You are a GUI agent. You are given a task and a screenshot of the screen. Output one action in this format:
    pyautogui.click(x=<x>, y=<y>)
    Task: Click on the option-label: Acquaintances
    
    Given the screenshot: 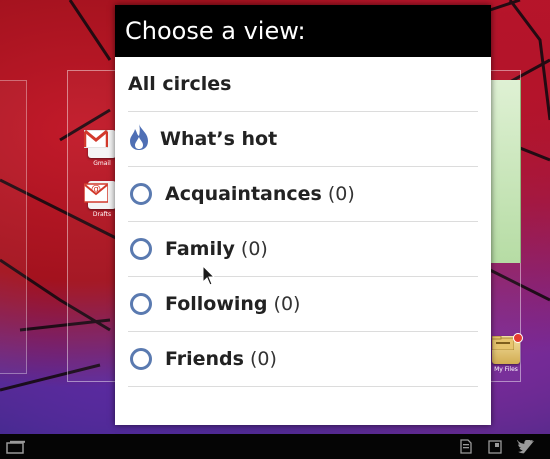 What is the action you would take?
    pyautogui.click(x=243, y=194)
    